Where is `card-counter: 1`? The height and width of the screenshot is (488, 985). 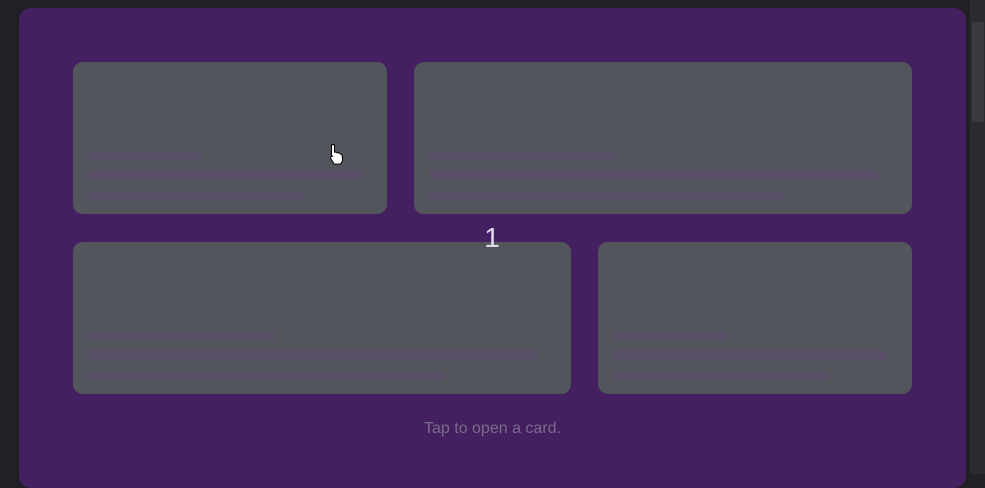 card-counter: 1 is located at coordinates (492, 237).